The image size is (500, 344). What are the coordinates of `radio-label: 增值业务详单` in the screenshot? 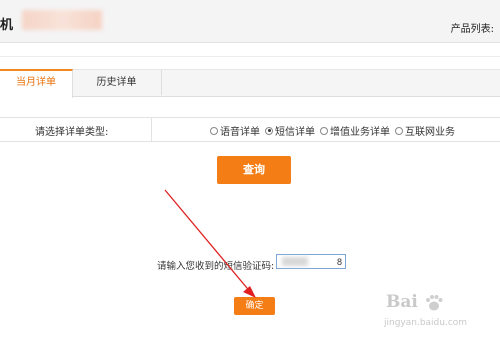 It's located at (360, 132).